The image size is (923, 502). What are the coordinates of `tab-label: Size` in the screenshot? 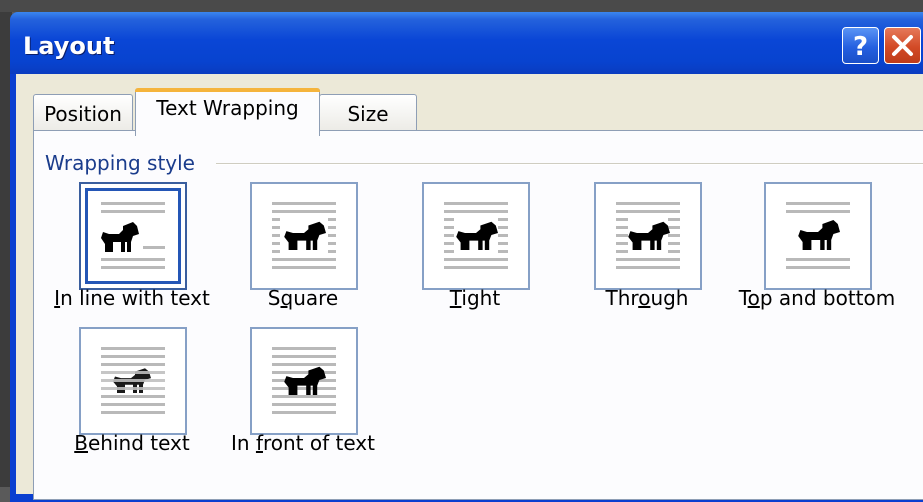 It's located at (368, 114).